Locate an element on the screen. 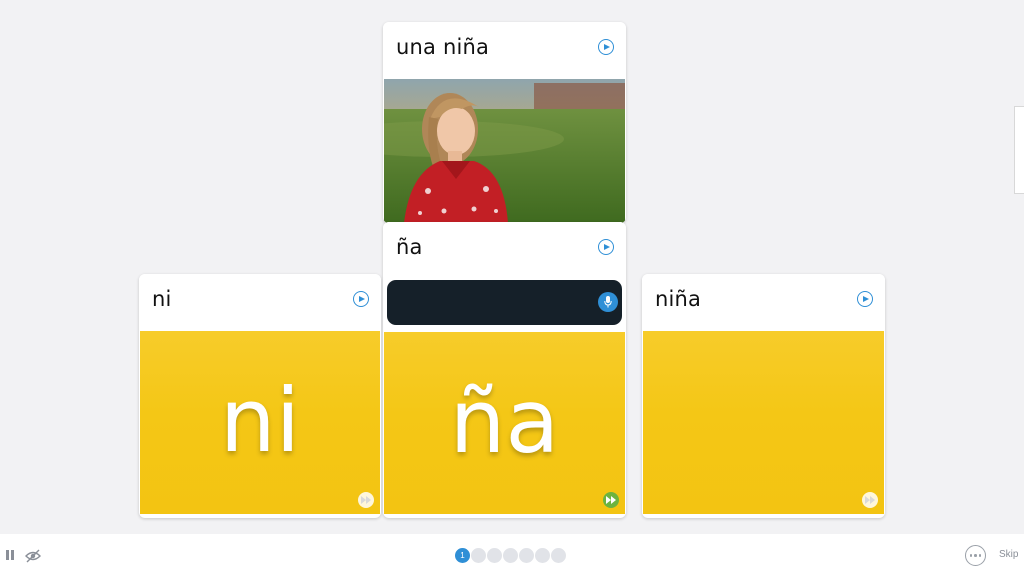  microphone-icon is located at coordinates (608, 302).